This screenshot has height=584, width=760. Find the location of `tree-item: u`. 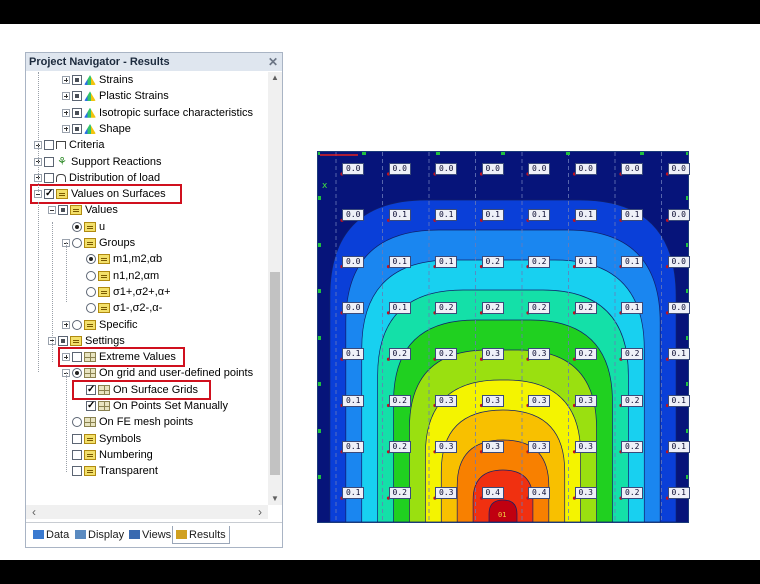

tree-item: u is located at coordinates (83, 227).